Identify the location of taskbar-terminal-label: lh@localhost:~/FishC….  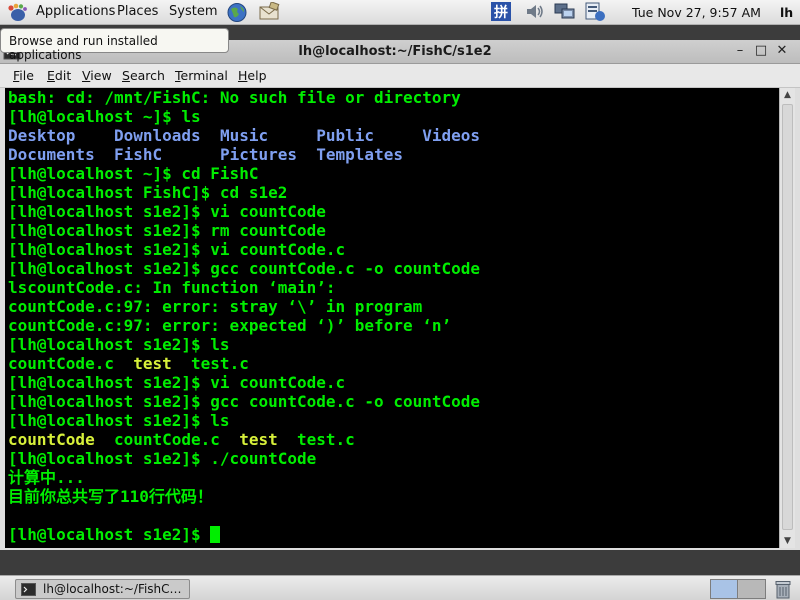
(112, 589).